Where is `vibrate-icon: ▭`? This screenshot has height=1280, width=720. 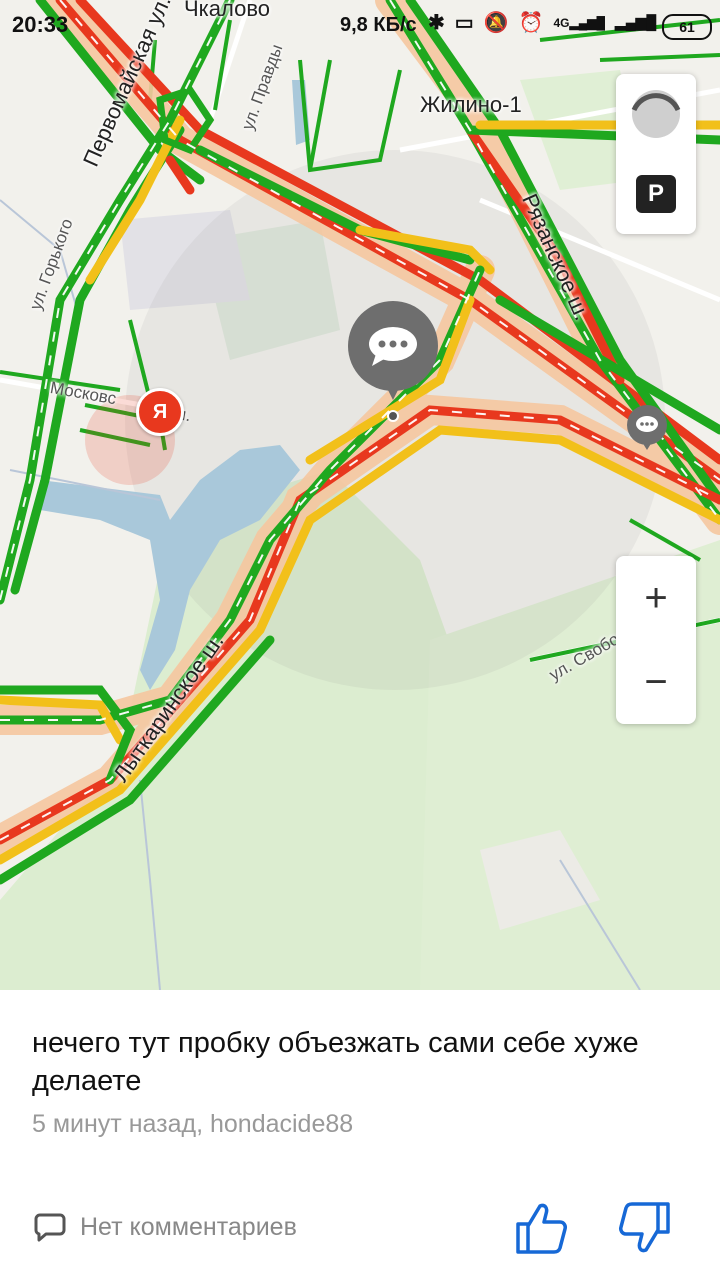 vibrate-icon: ▭ is located at coordinates (464, 23).